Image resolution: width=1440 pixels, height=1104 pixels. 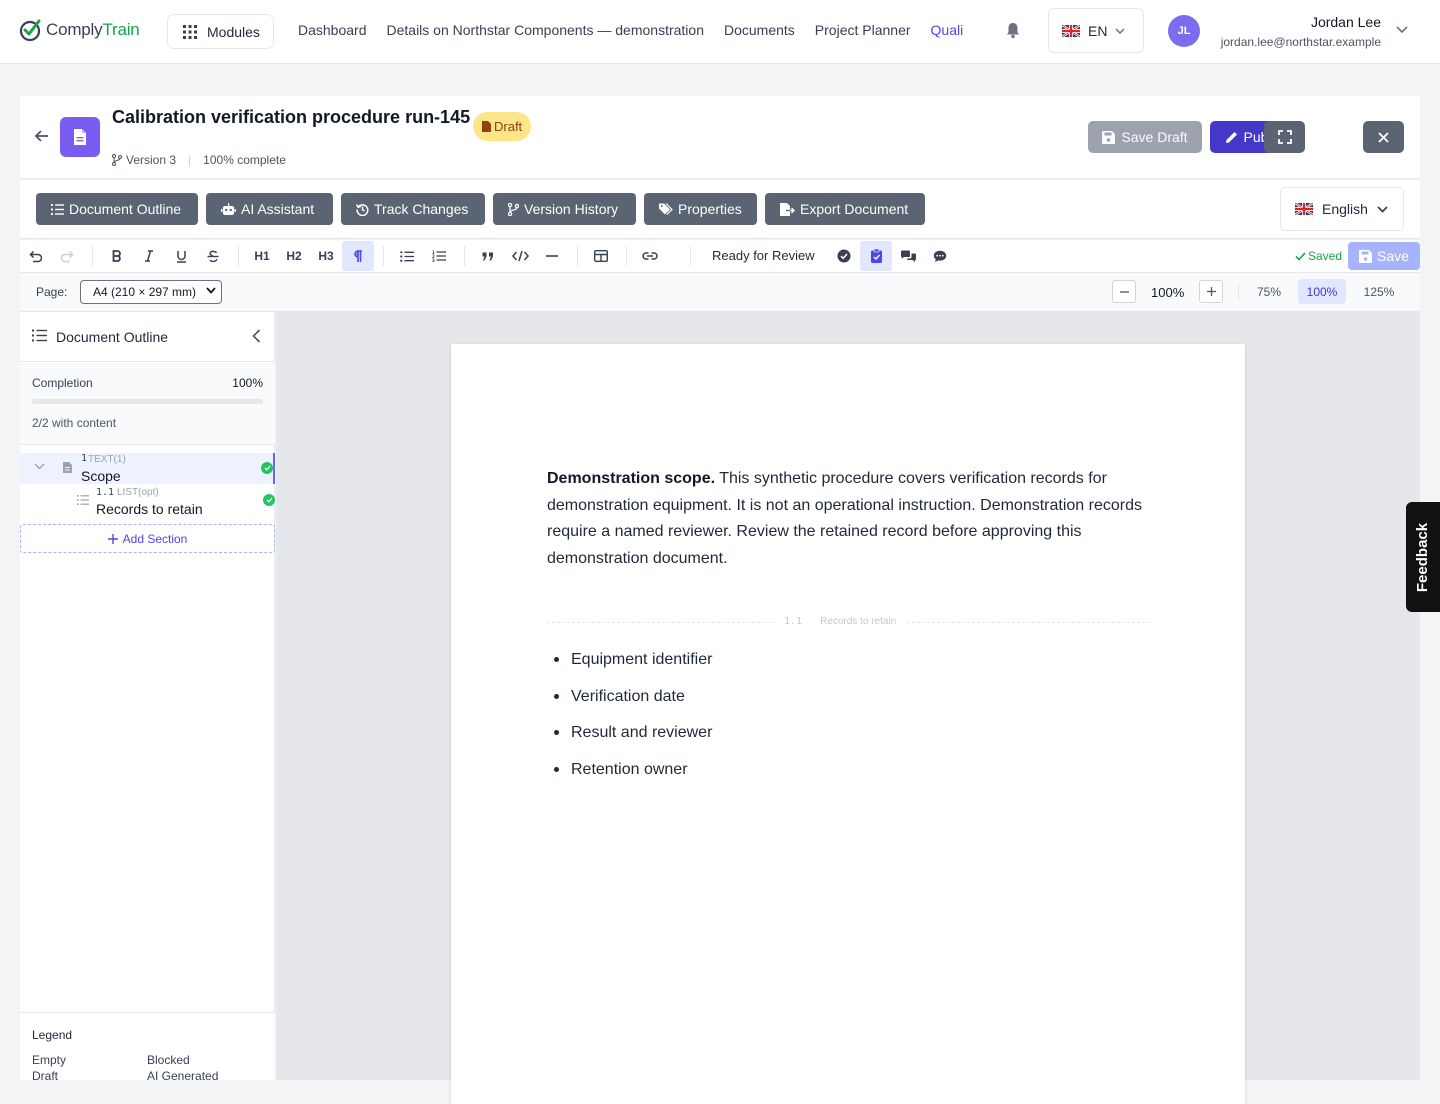 I want to click on collapse-chevron-left-icon, so click(x=256, y=336).